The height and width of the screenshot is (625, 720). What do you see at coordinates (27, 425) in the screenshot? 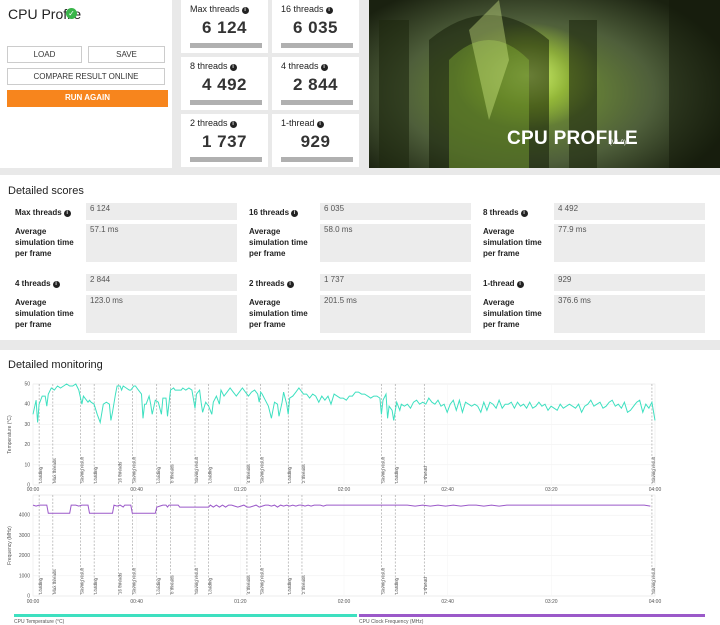
I see `y-tick-label: 30` at bounding box center [27, 425].